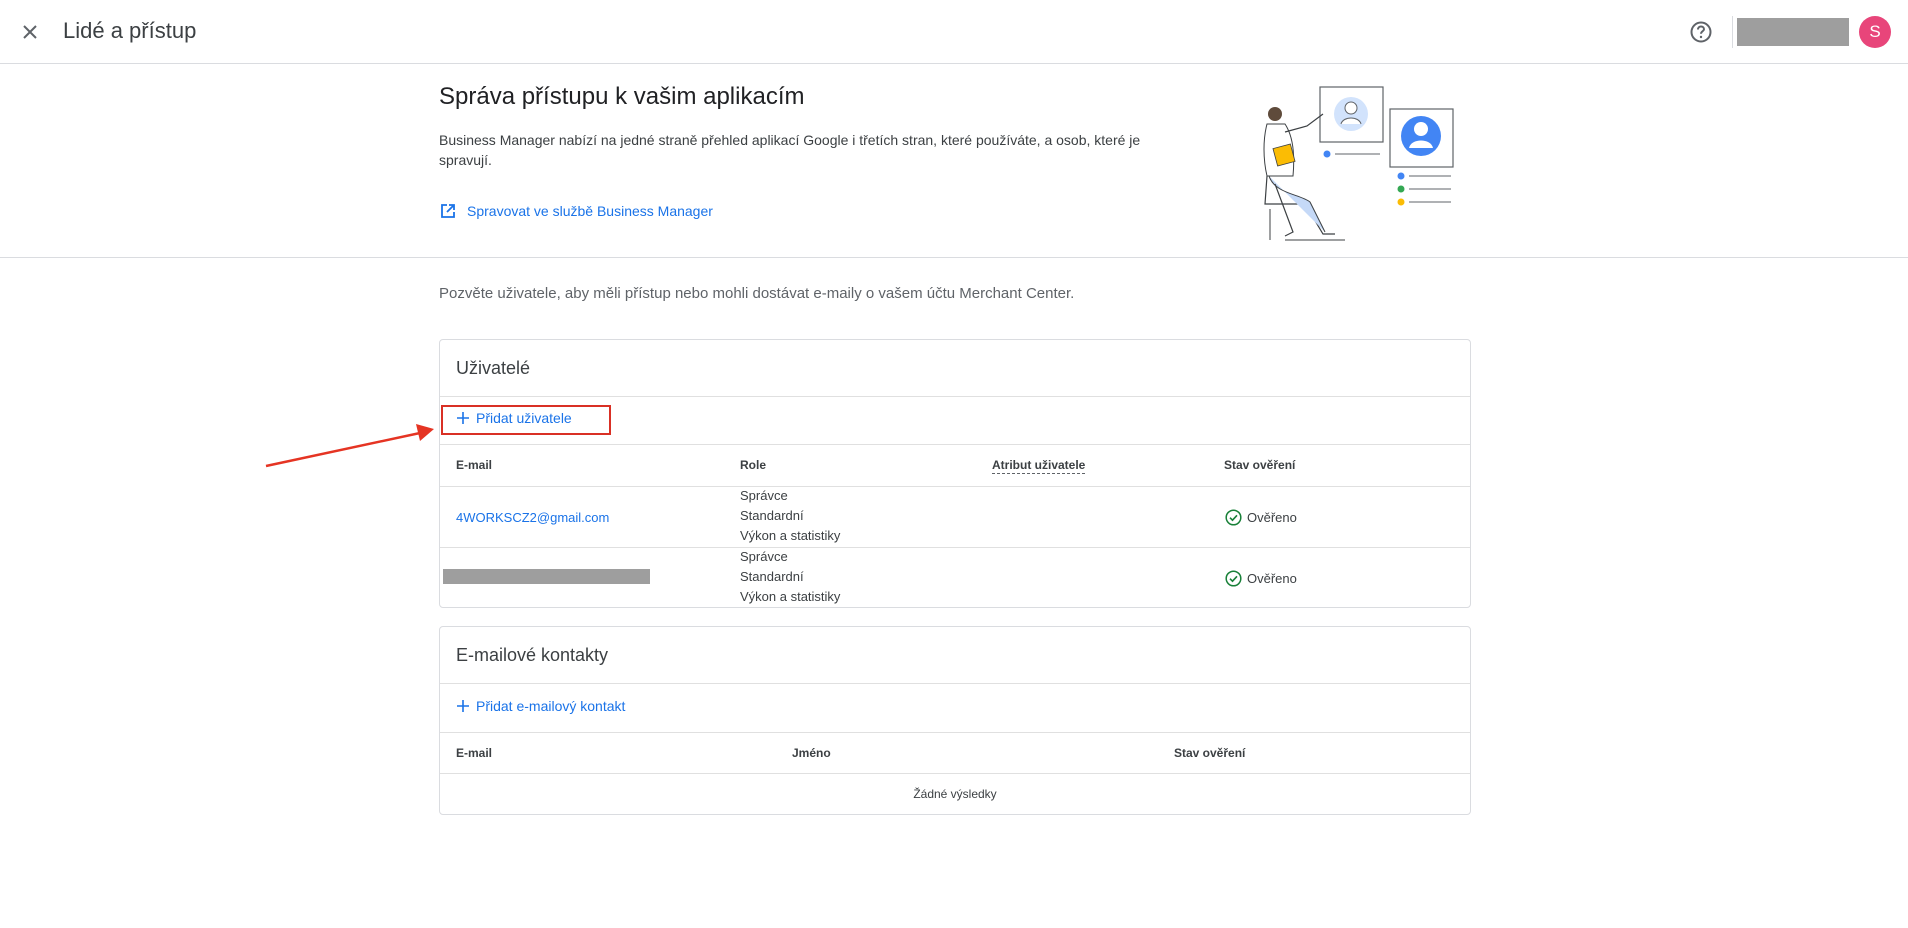 Image resolution: width=1908 pixels, height=928 pixels. I want to click on add-user-label: Přidat uživatele, so click(524, 418).